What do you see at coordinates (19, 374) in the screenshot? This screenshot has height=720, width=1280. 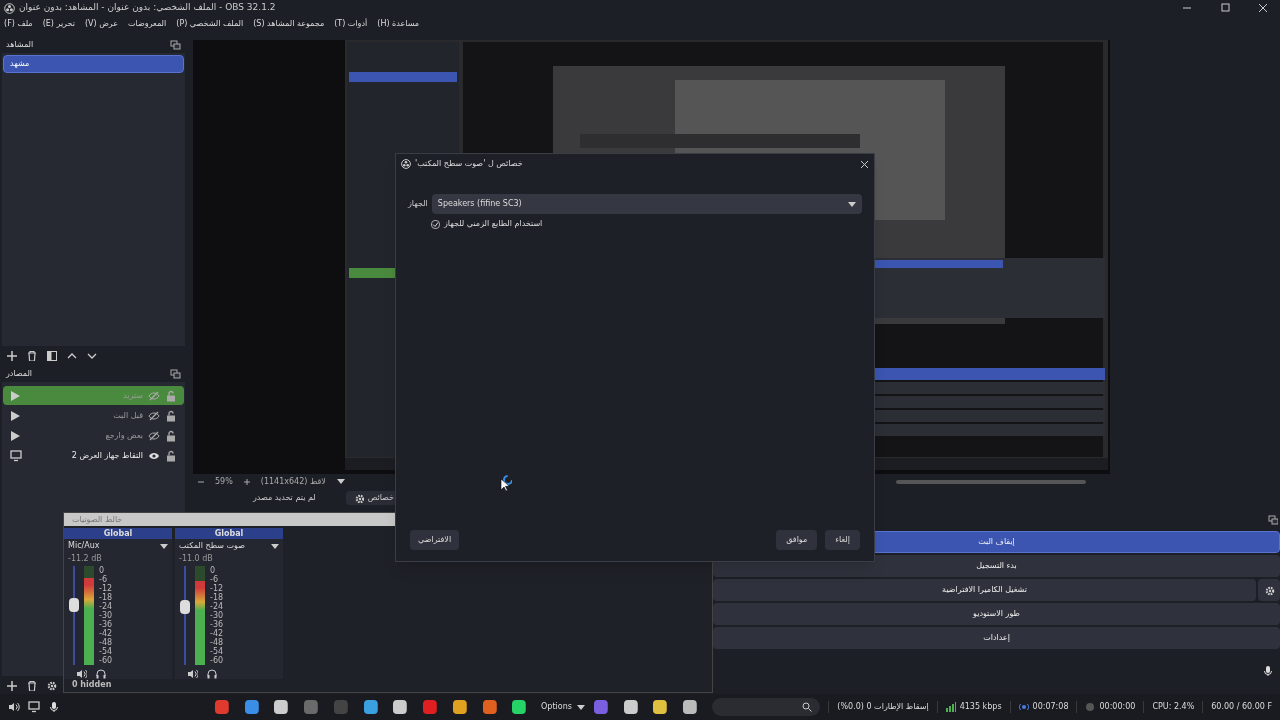 I see `dock-title: المصادر` at bounding box center [19, 374].